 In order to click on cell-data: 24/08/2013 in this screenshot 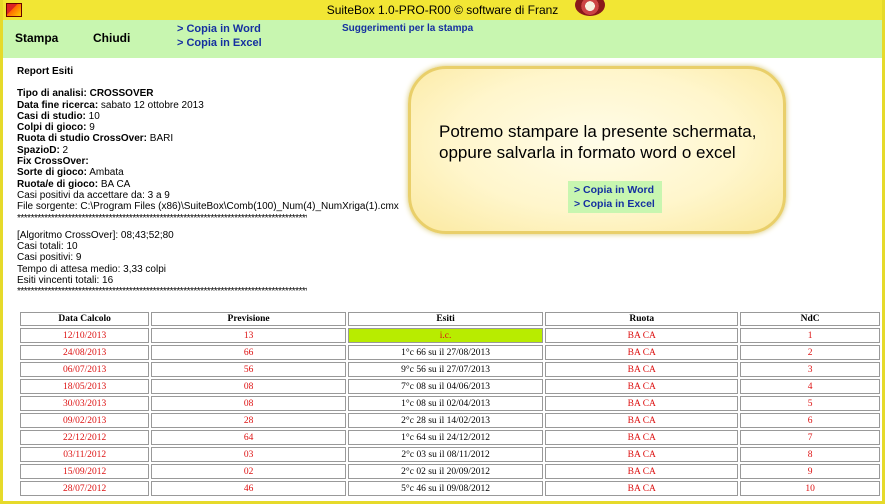, I will do `click(85, 352)`.